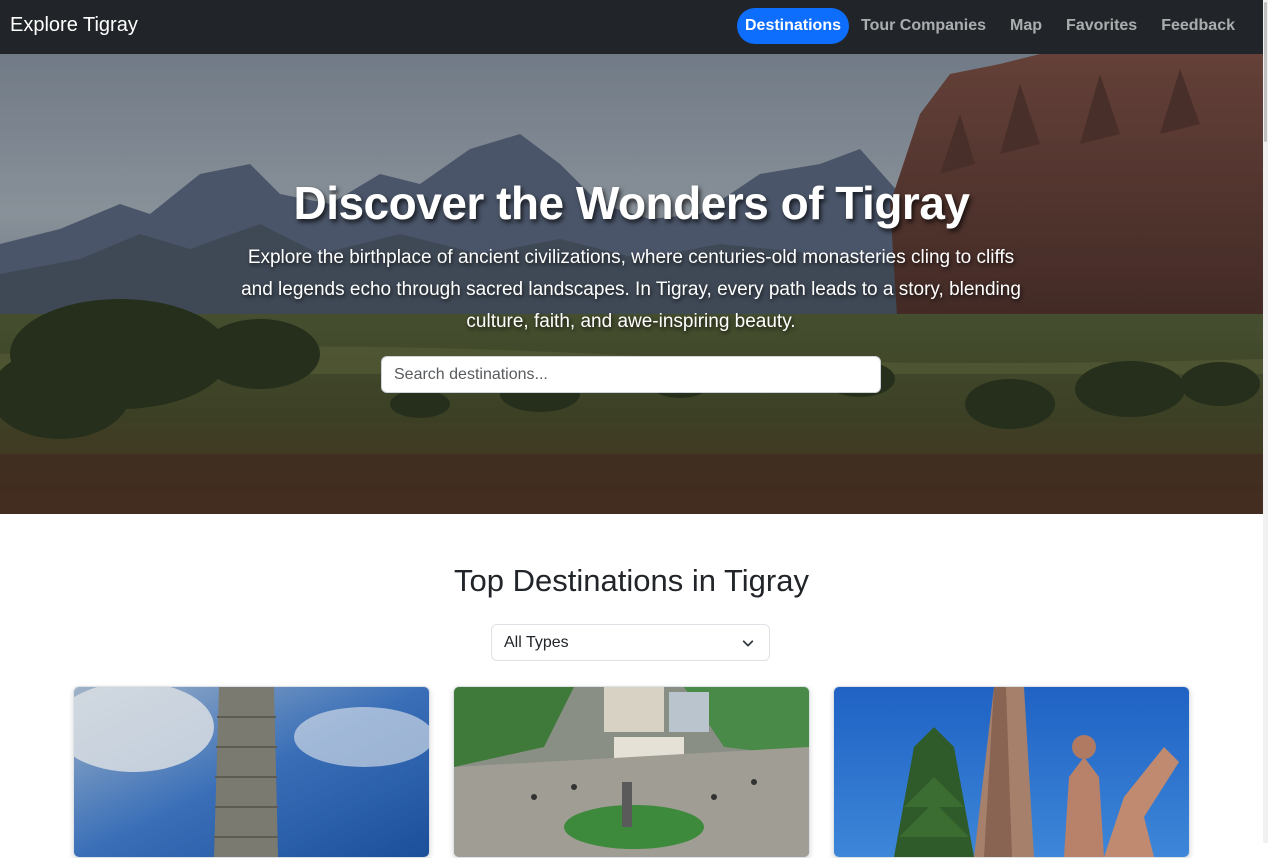 The width and height of the screenshot is (1268, 858). What do you see at coordinates (1026, 26) in the screenshot?
I see `nav-link-map: Map` at bounding box center [1026, 26].